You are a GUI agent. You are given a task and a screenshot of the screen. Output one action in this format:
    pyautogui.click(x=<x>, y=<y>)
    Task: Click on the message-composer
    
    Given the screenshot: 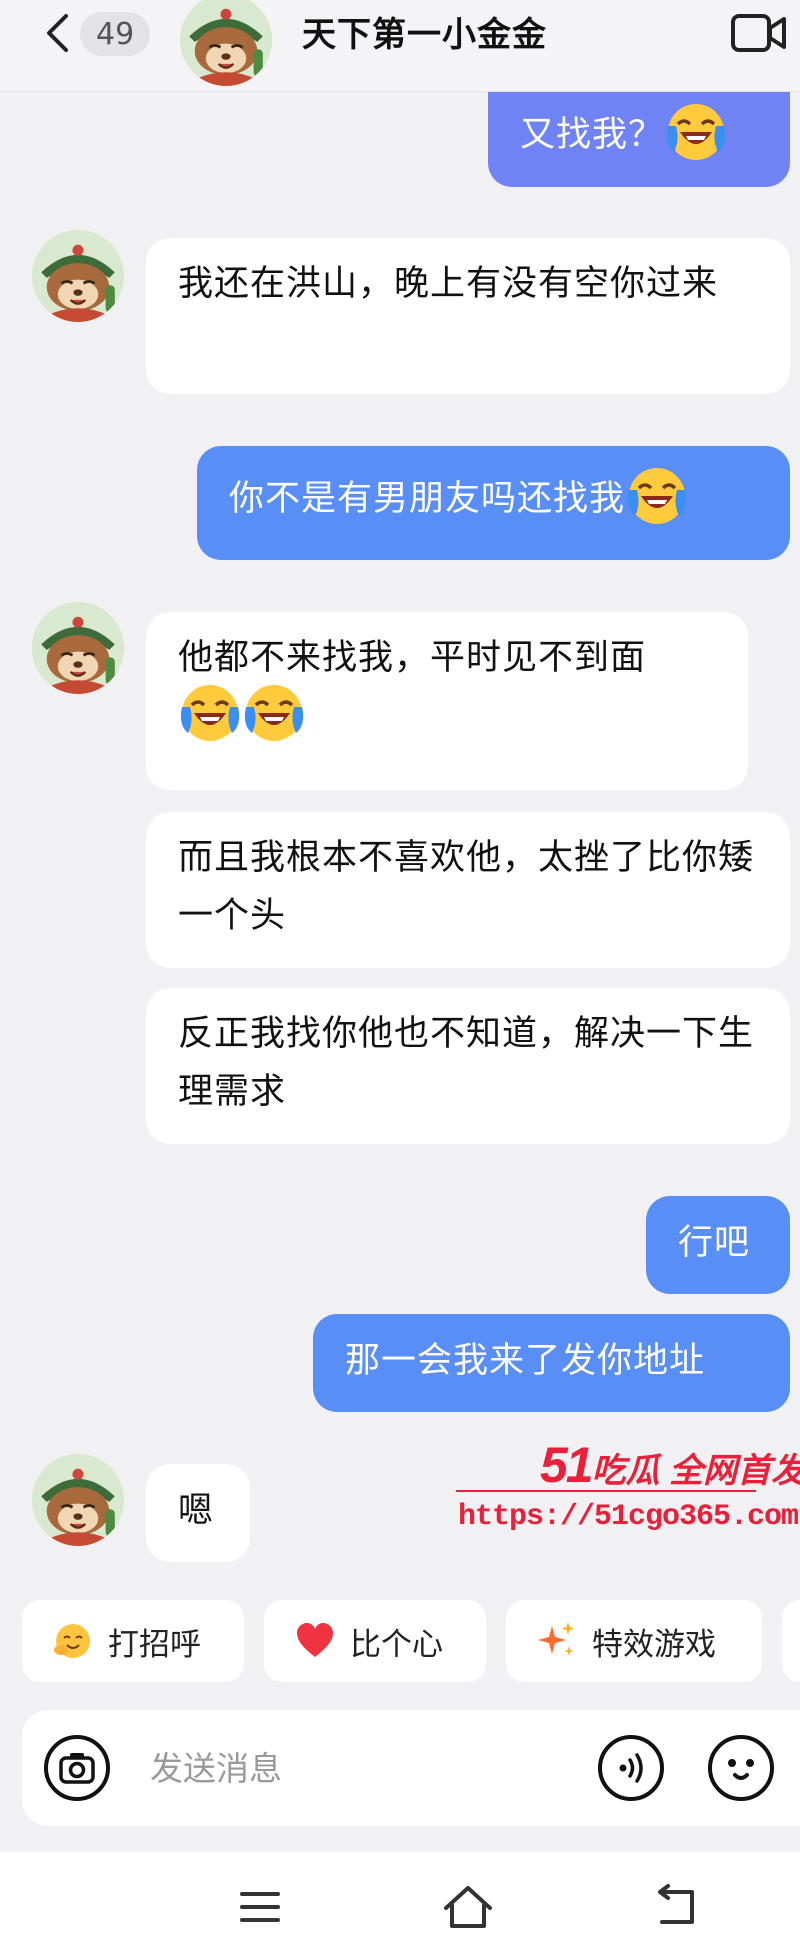 What is the action you would take?
    pyautogui.click(x=411, y=1768)
    